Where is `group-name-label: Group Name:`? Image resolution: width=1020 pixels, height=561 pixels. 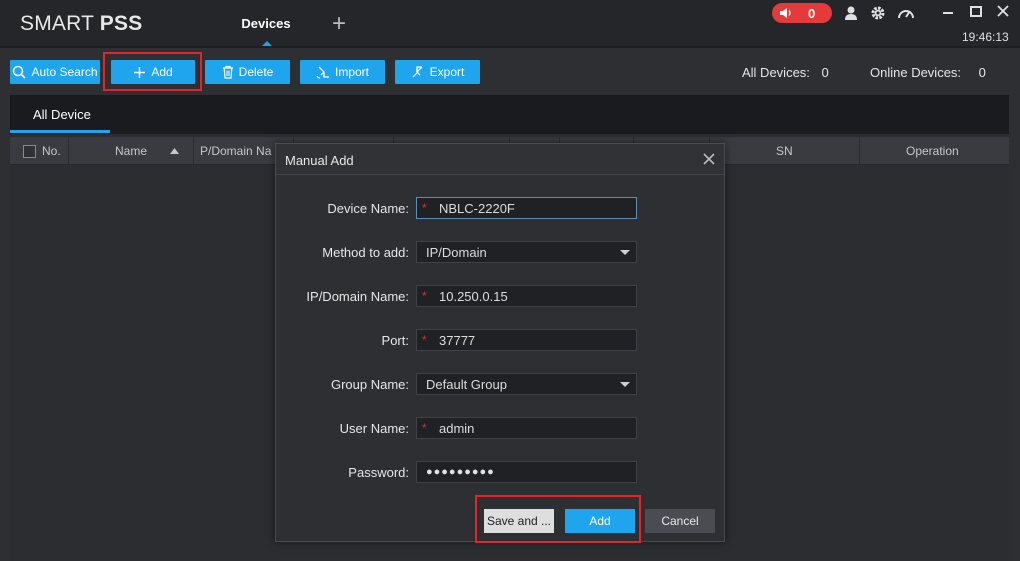
group-name-label: Group Name: is located at coordinates (369, 384).